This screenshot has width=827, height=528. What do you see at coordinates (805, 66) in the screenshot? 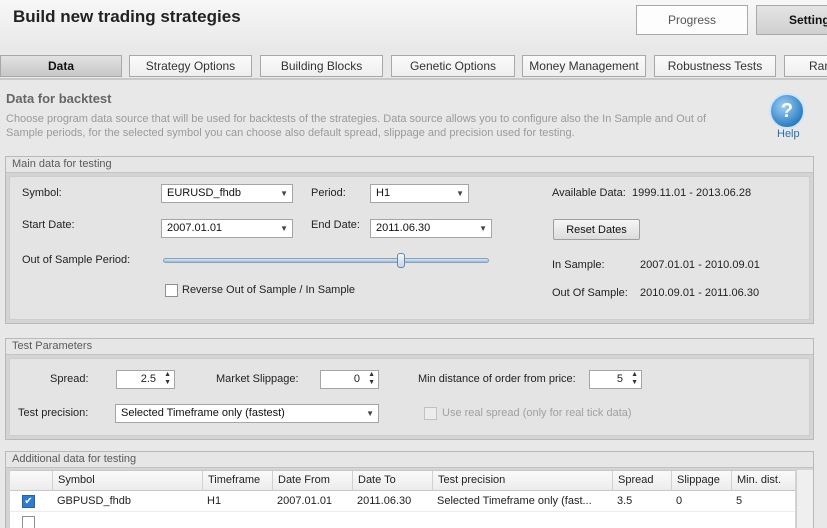
I see `tab-ranking: Ranki` at bounding box center [805, 66].